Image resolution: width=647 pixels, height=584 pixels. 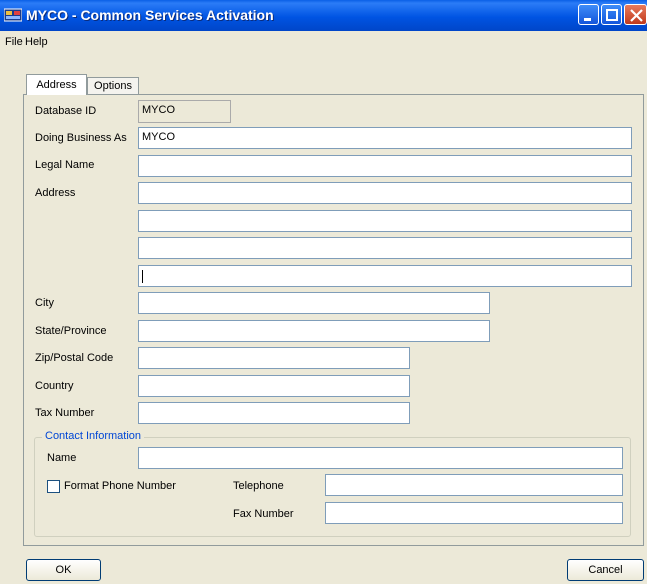 I want to click on menu-bar: File Help, so click(x=323, y=42).